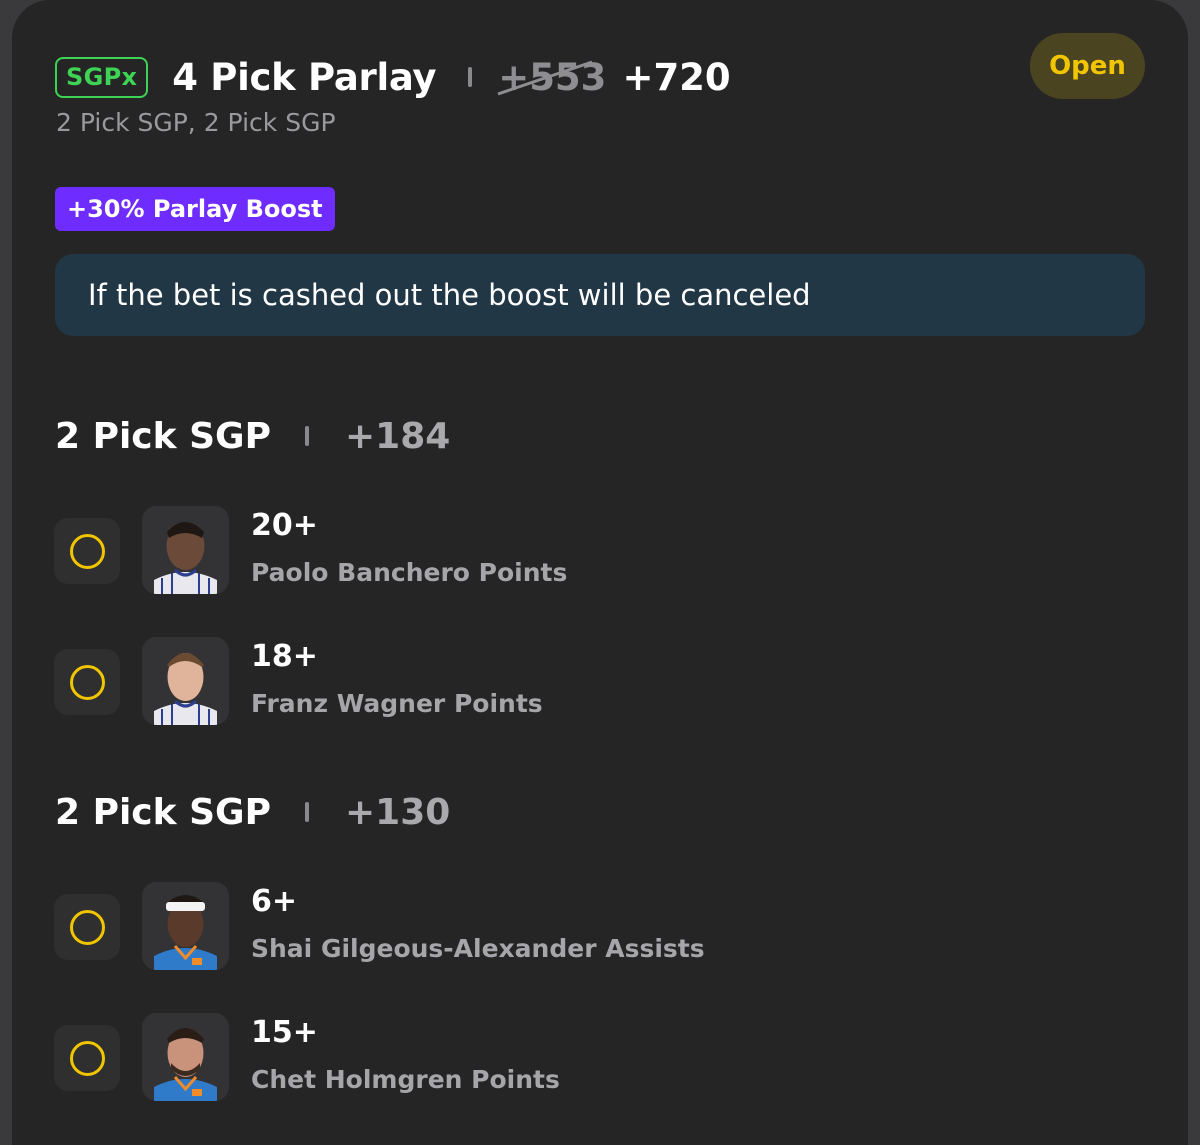 The width and height of the screenshot is (1200, 1145). I want to click on group-header: 2 Pick SGP +130, so click(252, 812).